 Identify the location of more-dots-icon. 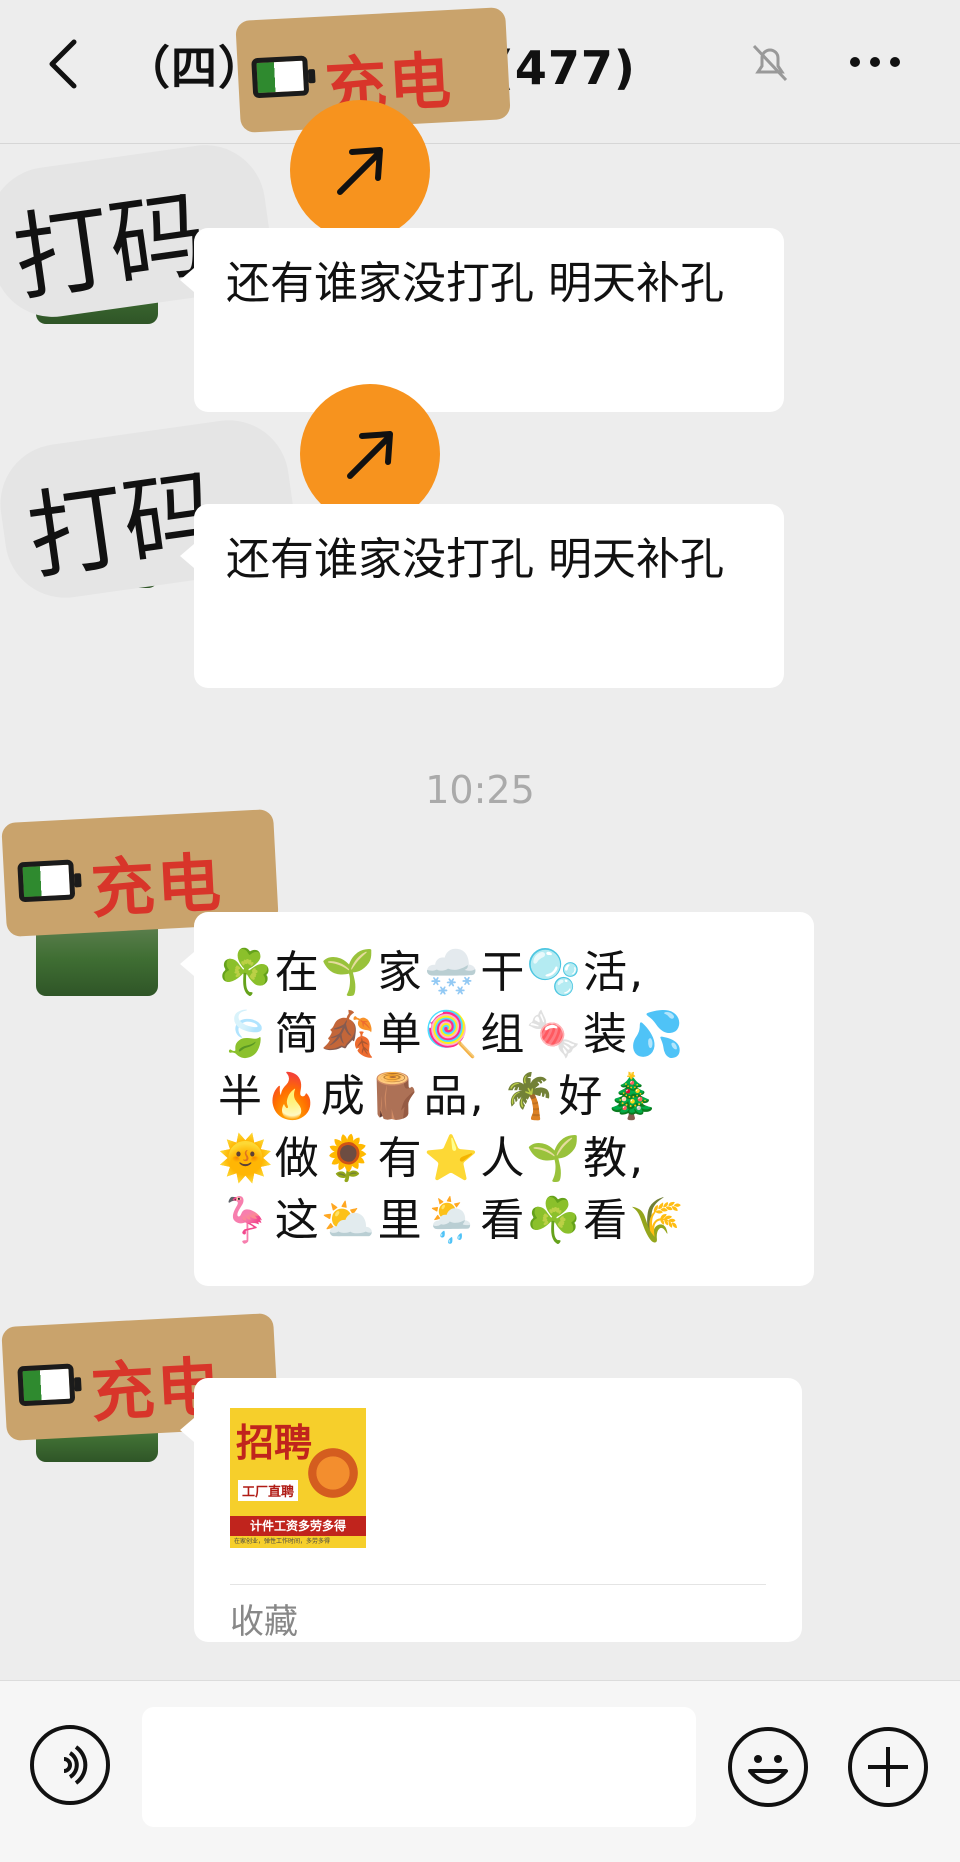
(875, 62).